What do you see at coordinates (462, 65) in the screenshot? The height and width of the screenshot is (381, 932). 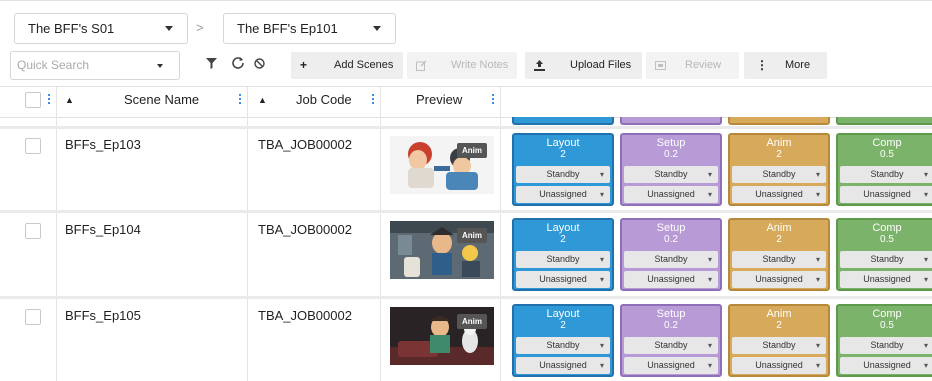 I see `write-notes-button: Write Notes` at bounding box center [462, 65].